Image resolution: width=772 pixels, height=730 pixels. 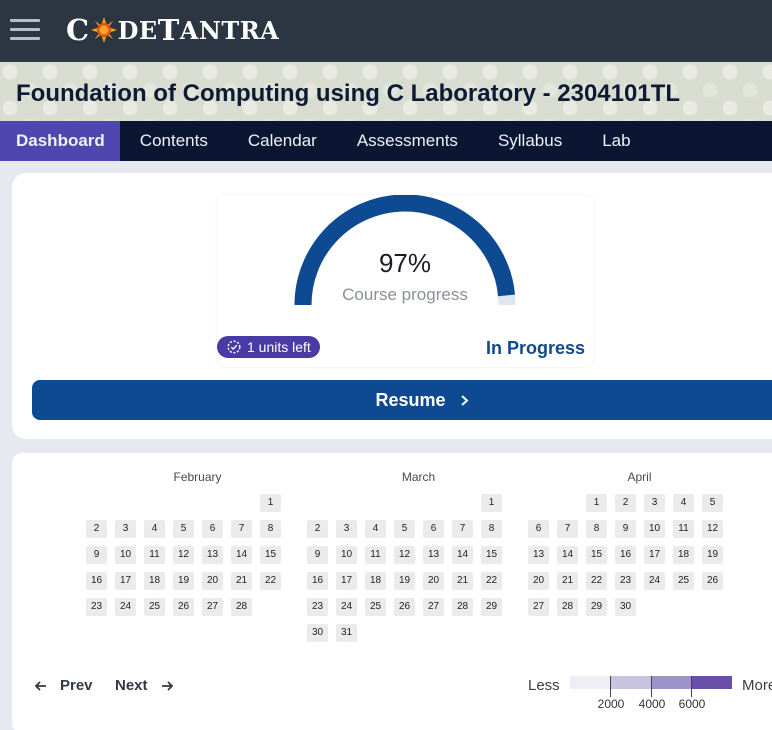 I want to click on tab-dashboard: Dashboard, so click(x=60, y=141).